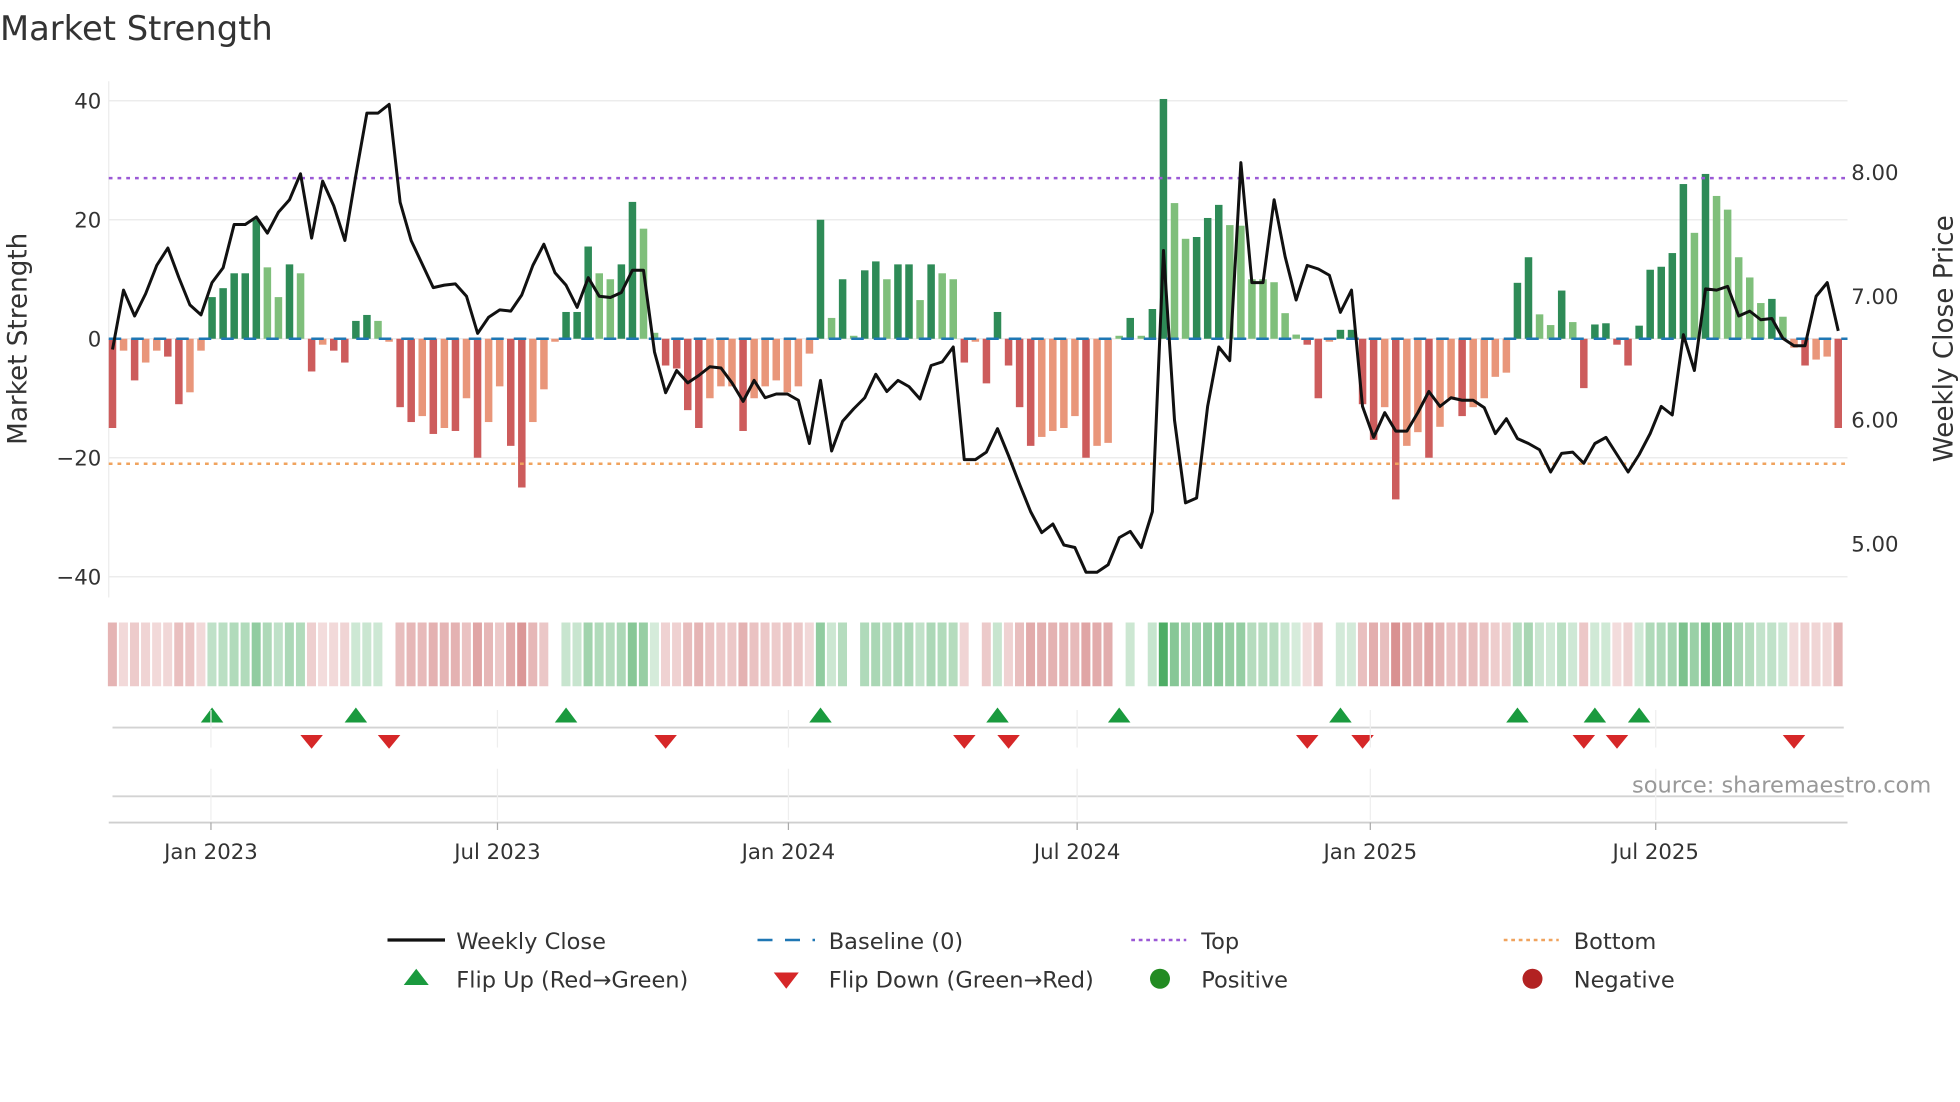 The image size is (1960, 1102). What do you see at coordinates (95, 339) in the screenshot?
I see `y-tick-label: 0` at bounding box center [95, 339].